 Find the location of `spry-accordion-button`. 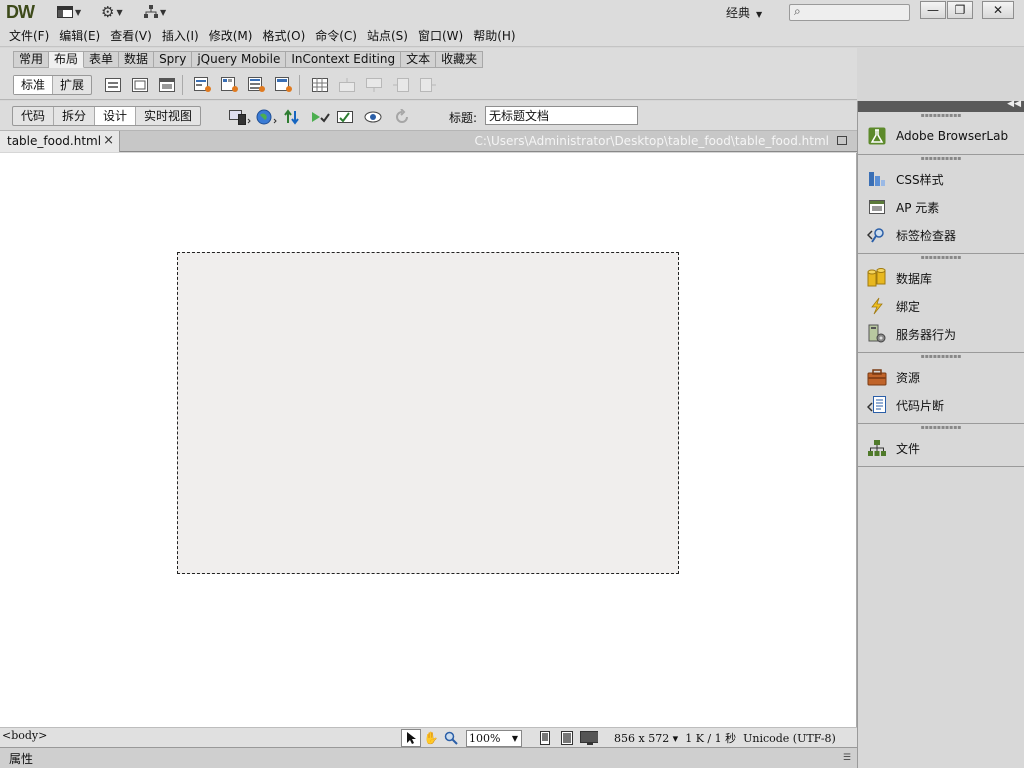

spry-accordion-button is located at coordinates (257, 85).